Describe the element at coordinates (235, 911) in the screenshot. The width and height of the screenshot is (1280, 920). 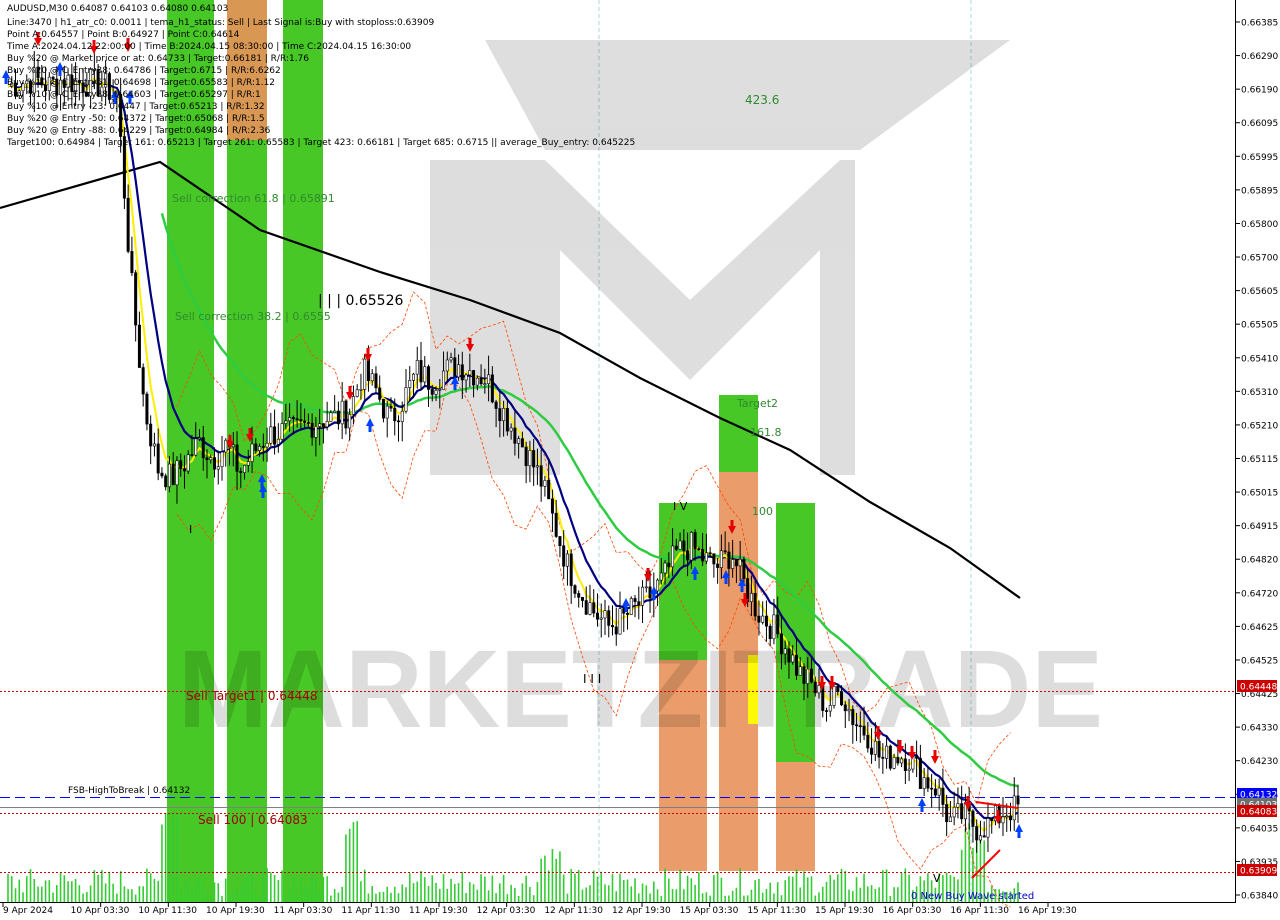
I see `x-tick-label: 10 Apr 19:30` at that location.